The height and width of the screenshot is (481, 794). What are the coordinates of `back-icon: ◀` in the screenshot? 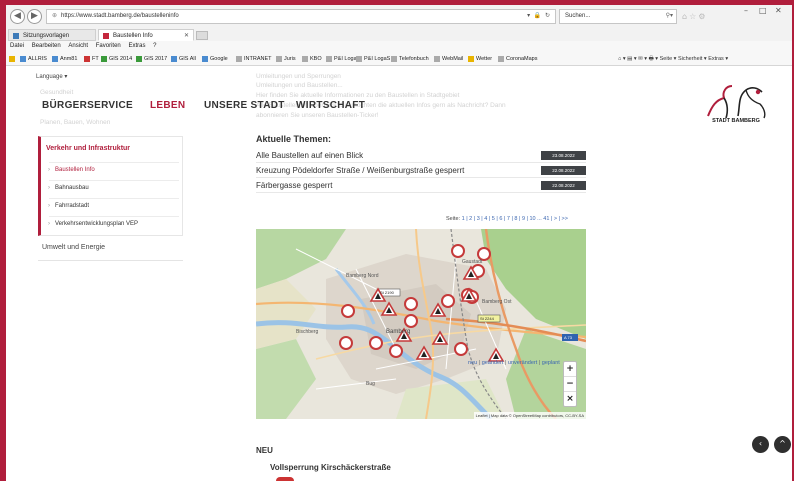 It's located at (17, 16).